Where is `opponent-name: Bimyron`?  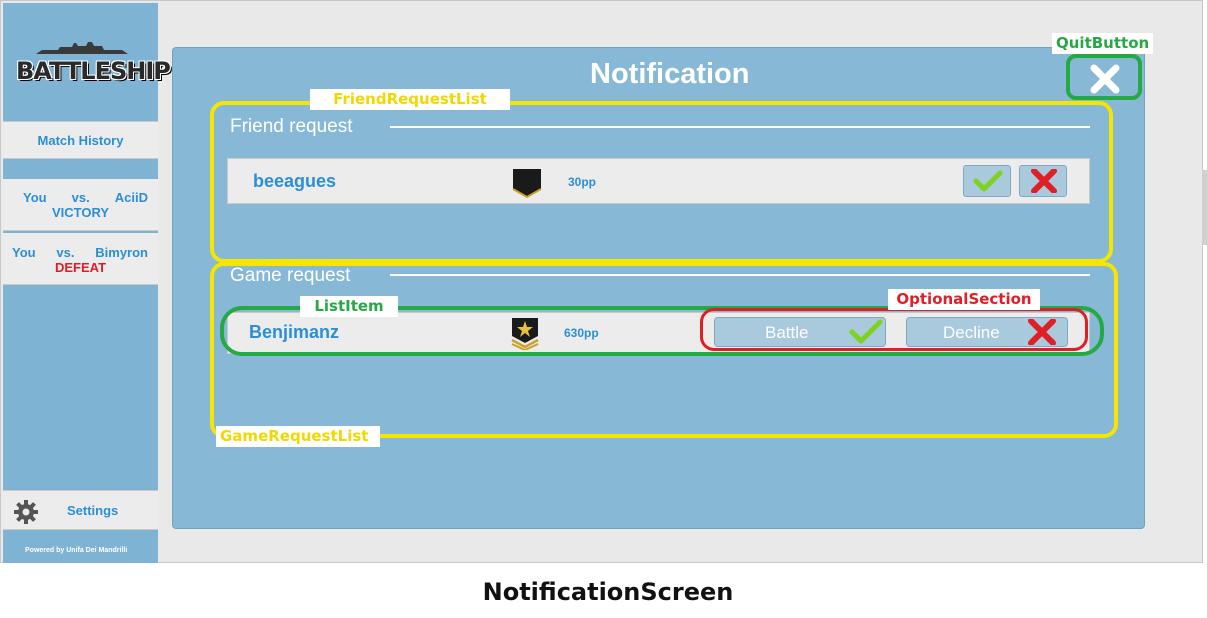
opponent-name: Bimyron is located at coordinates (121, 252).